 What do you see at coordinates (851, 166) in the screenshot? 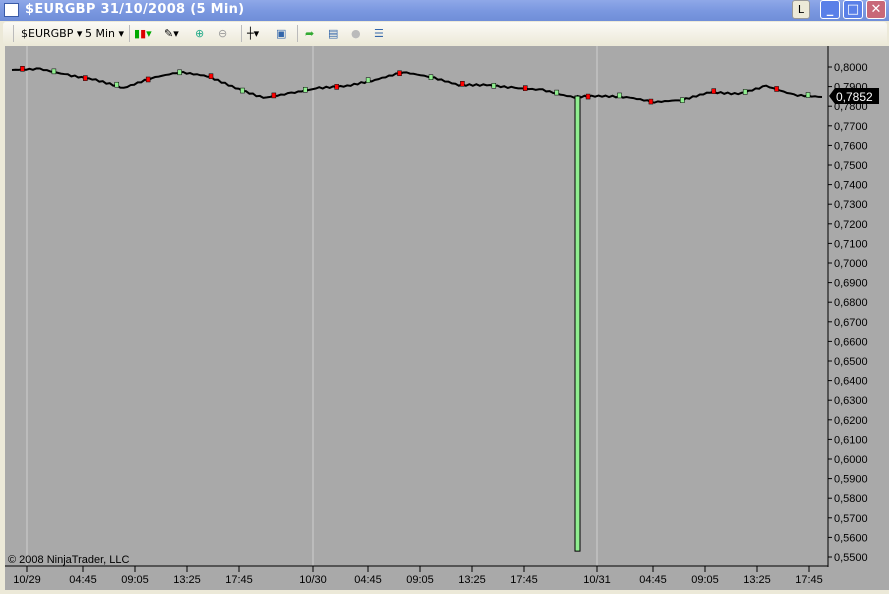
I see `y-tick-label: 0,7500` at bounding box center [851, 166].